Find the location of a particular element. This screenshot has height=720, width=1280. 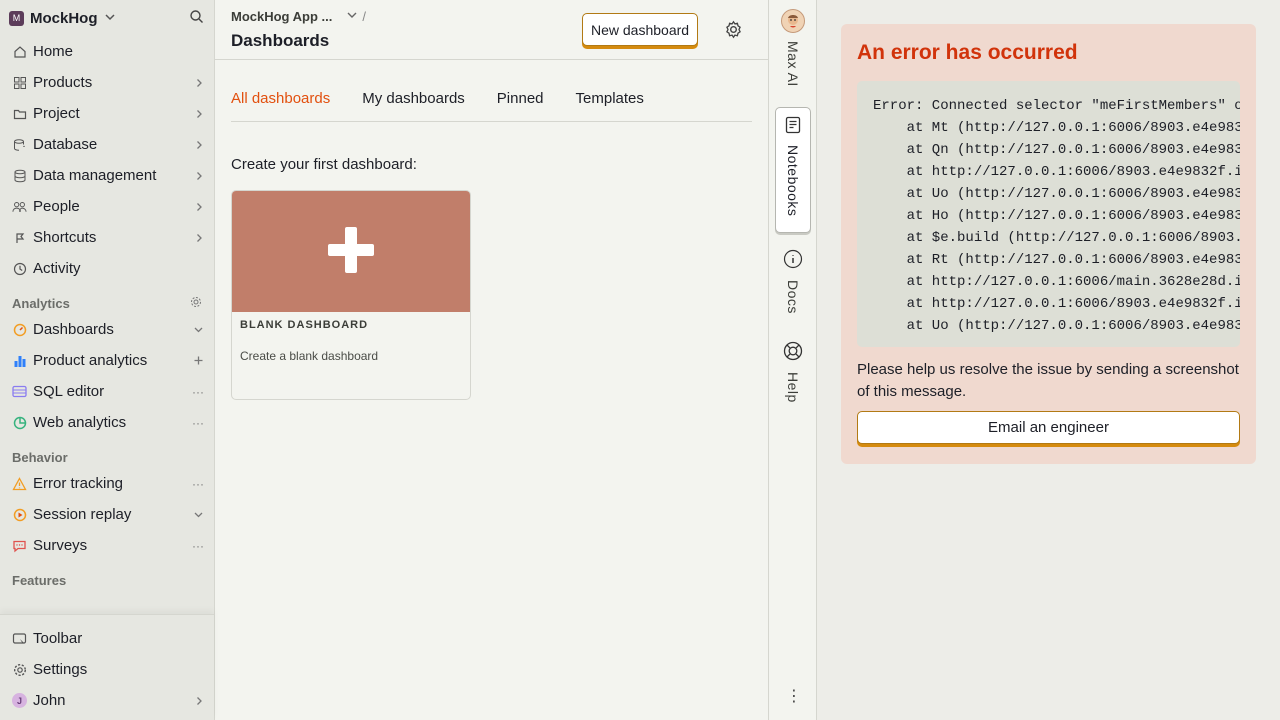

new-dashboard-button: New dashboard is located at coordinates (640, 29).